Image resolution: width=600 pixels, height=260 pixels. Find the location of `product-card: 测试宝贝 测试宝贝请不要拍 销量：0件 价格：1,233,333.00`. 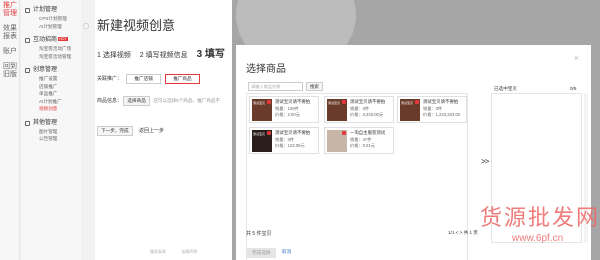

product-card: 测试宝贝 测试宝贝请不要拍 销量：0件 价格：1,233,333.00 is located at coordinates (432, 109).